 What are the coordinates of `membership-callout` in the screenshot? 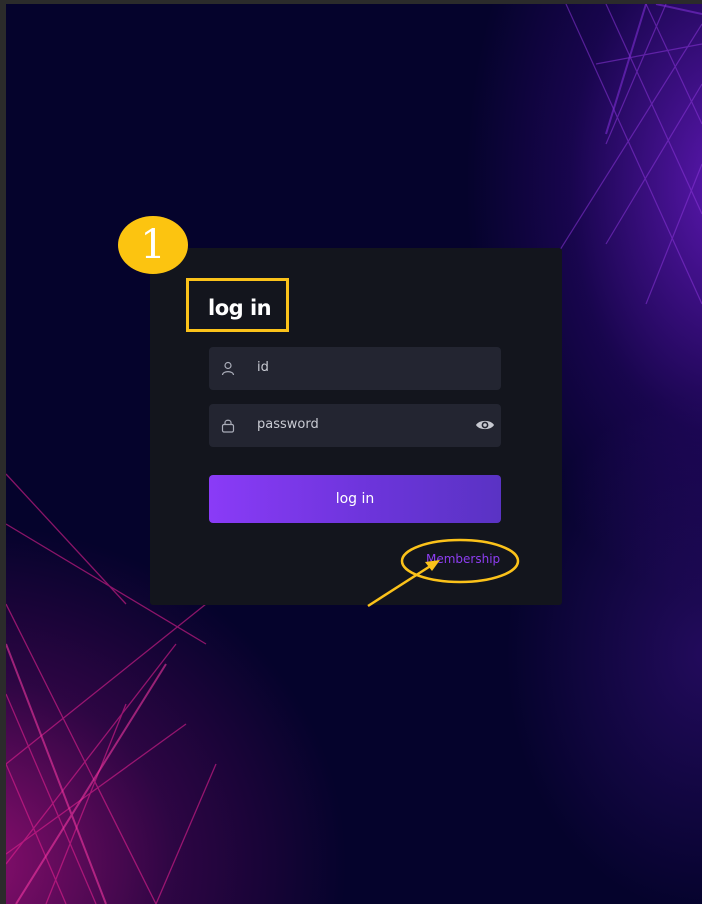 It's located at (443, 573).